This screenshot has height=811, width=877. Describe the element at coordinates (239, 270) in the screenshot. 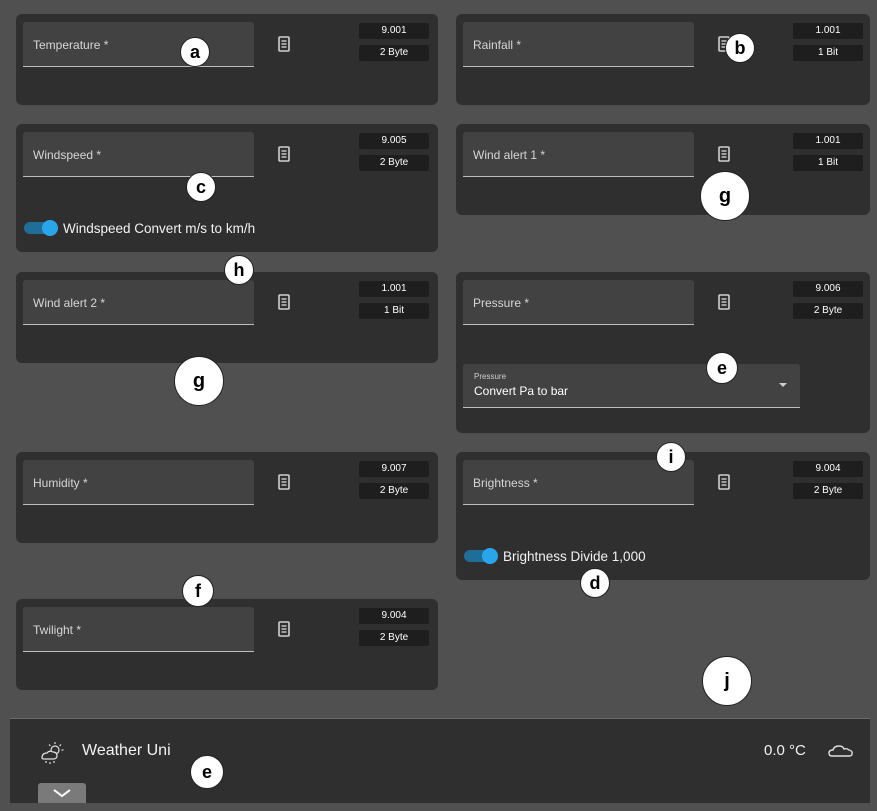

I see `marker-h: h` at that location.